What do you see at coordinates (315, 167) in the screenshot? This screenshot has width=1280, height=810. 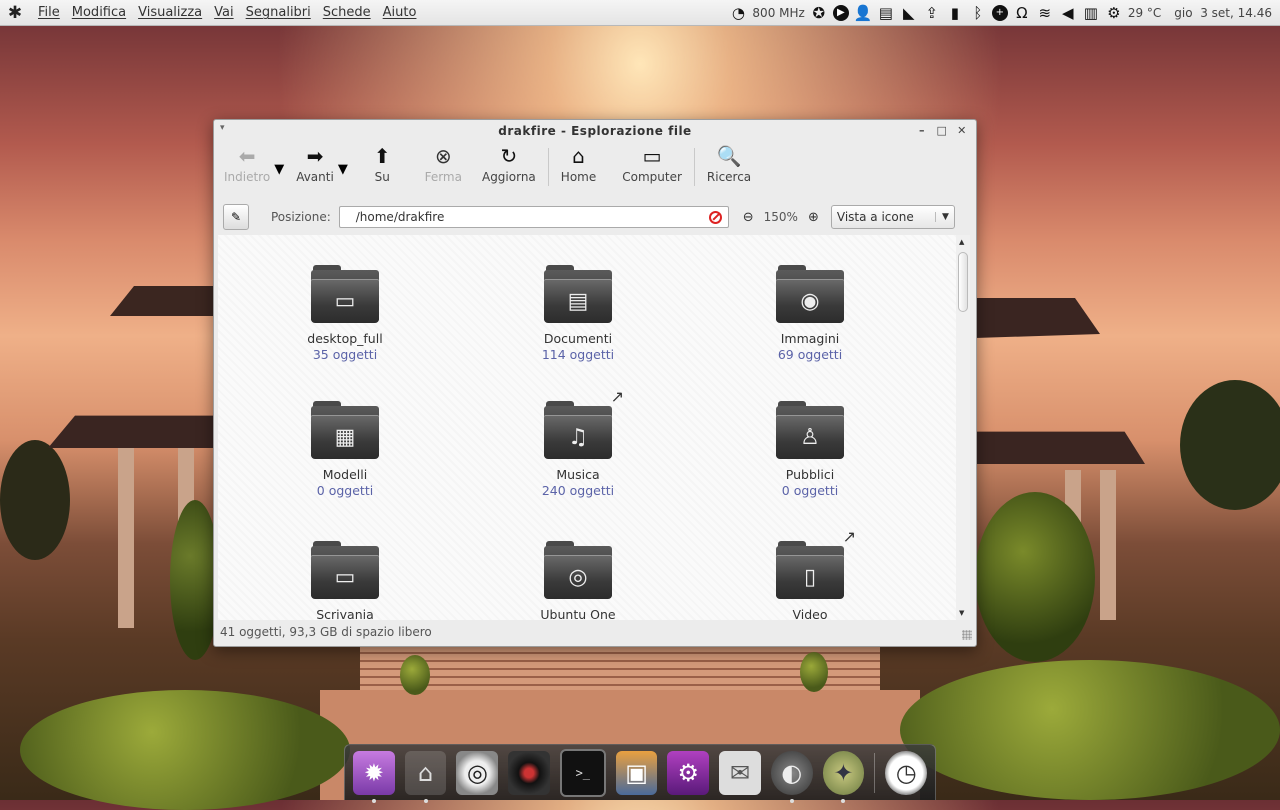 I see `forward-button: ➡ Avanti` at bounding box center [315, 167].